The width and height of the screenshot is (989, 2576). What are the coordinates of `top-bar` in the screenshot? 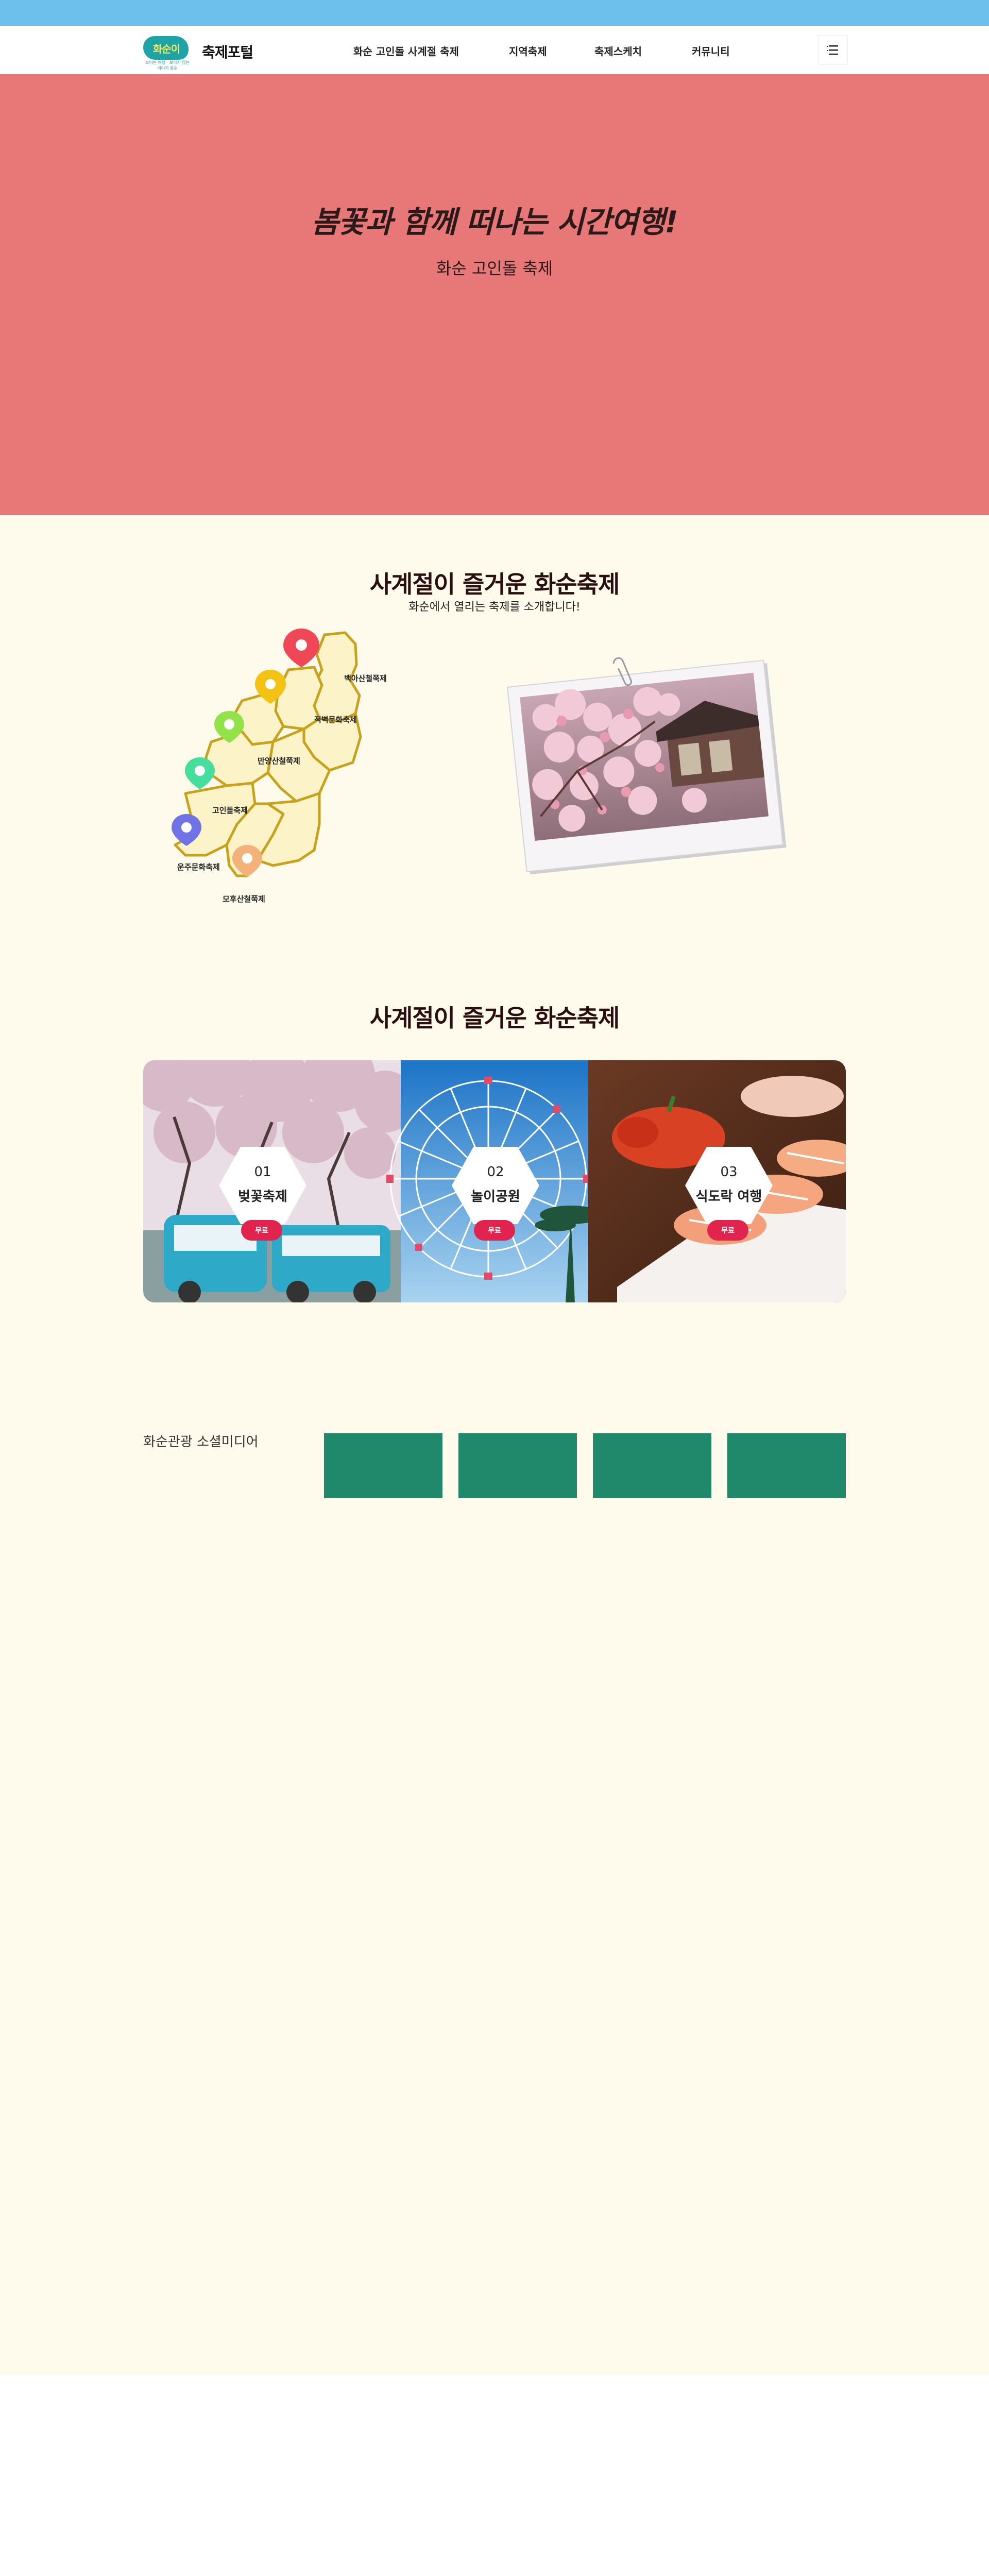 It's located at (494, 13).